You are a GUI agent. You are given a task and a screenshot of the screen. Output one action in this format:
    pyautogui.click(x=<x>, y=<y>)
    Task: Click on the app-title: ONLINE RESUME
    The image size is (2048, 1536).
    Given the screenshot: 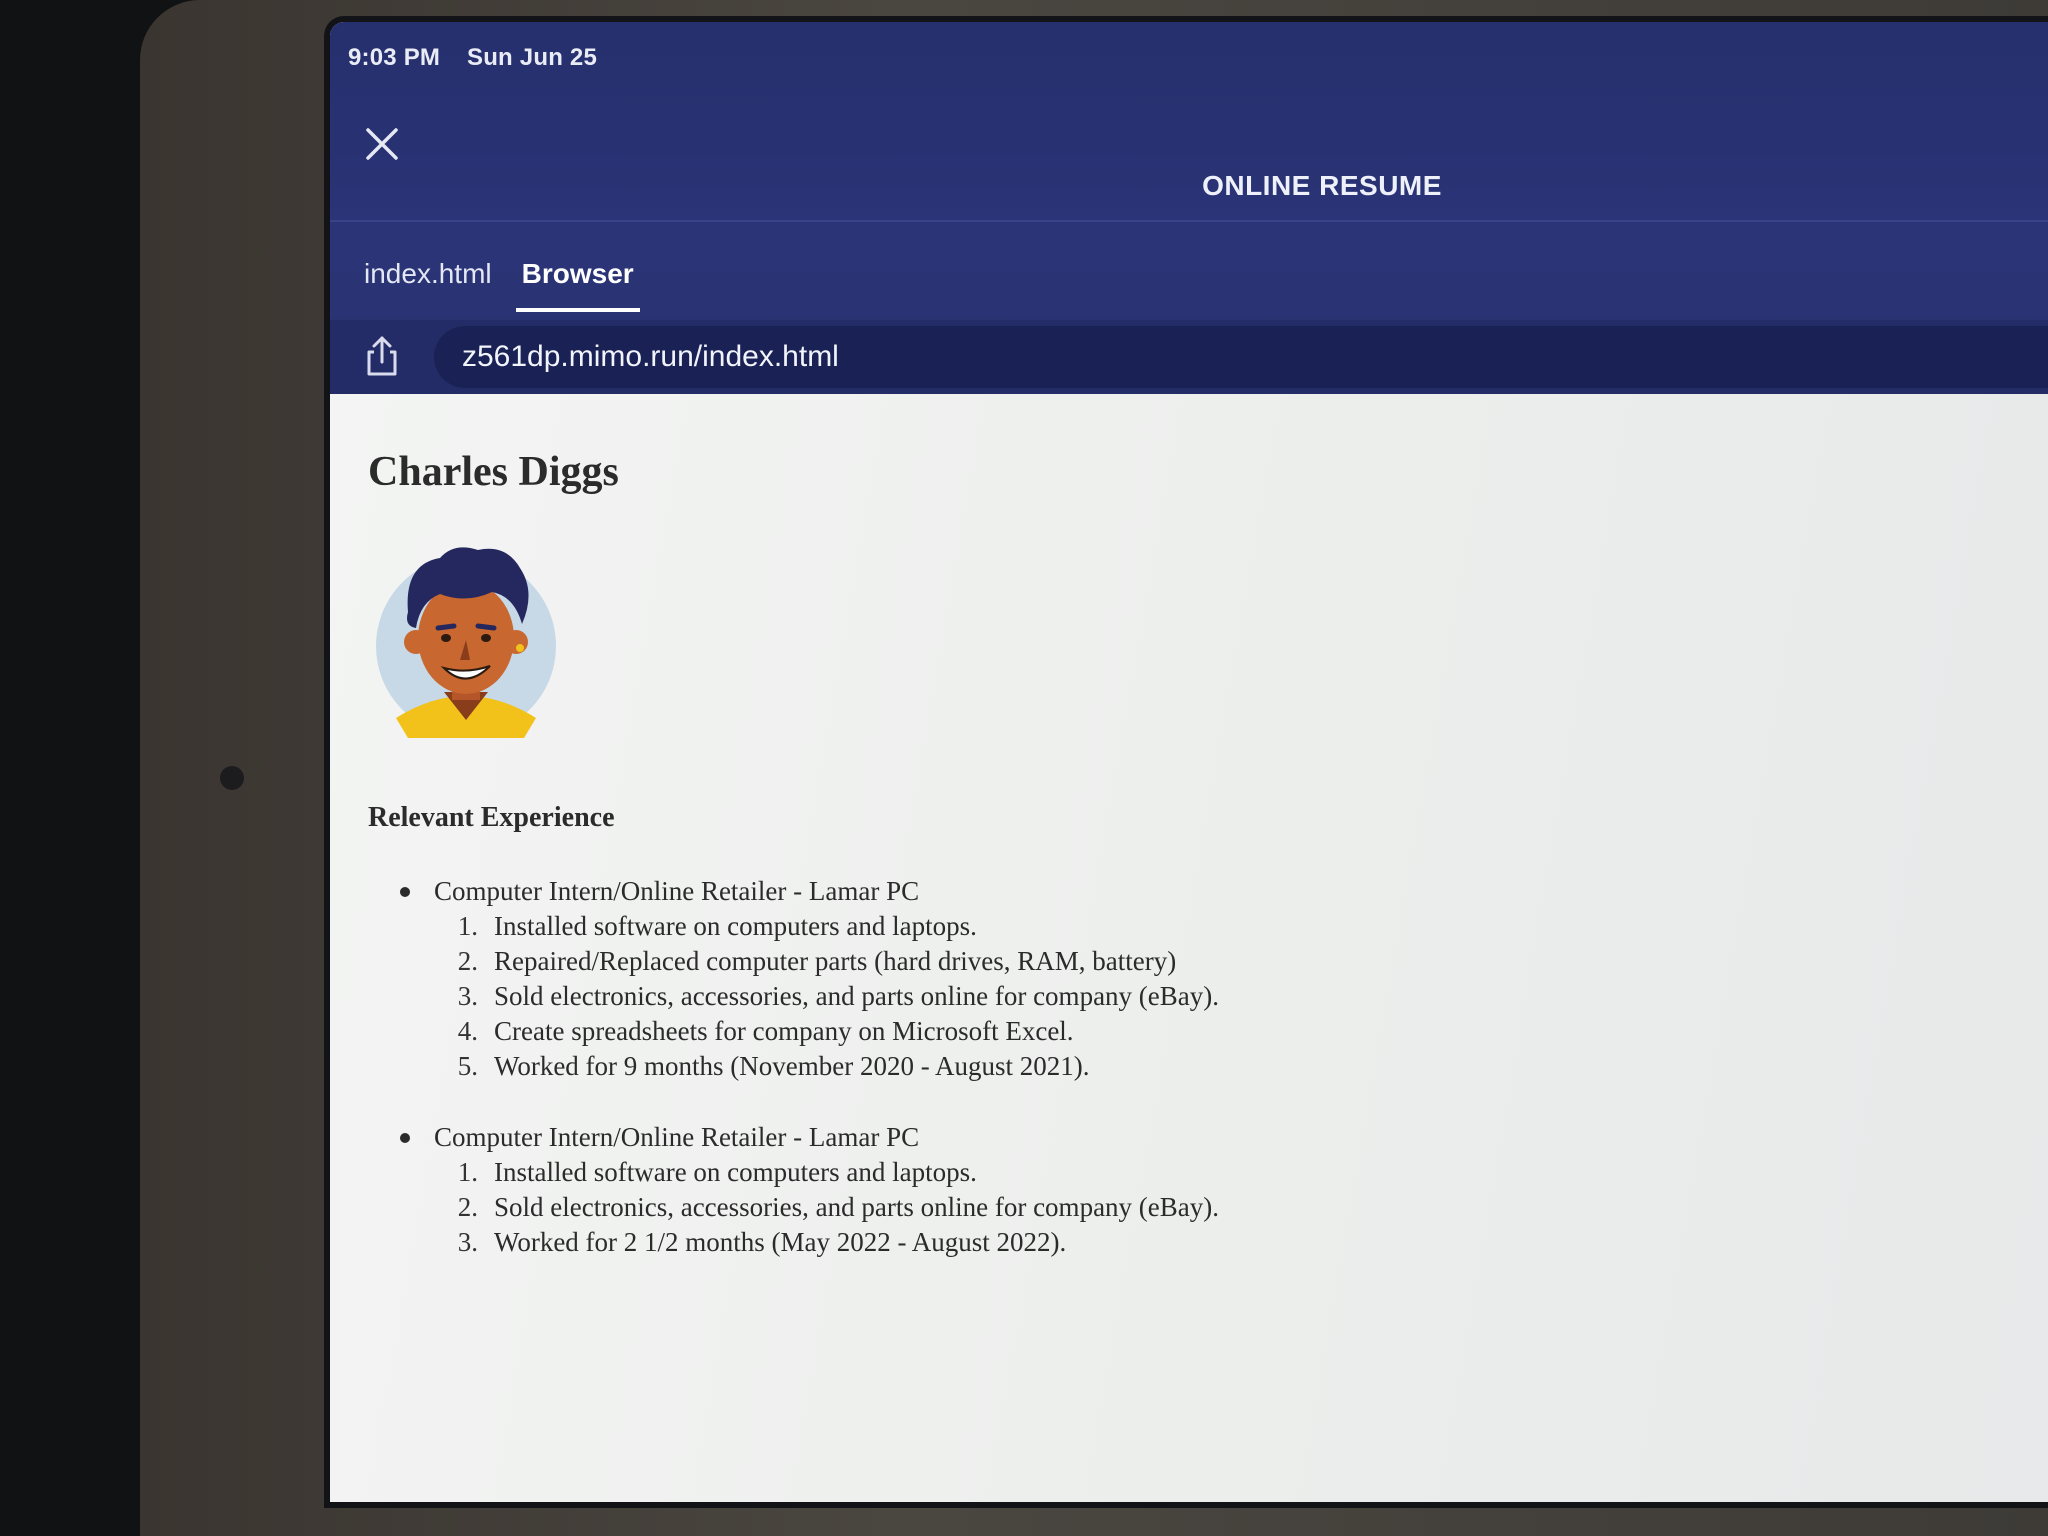 What is the action you would take?
    pyautogui.click(x=1322, y=185)
    